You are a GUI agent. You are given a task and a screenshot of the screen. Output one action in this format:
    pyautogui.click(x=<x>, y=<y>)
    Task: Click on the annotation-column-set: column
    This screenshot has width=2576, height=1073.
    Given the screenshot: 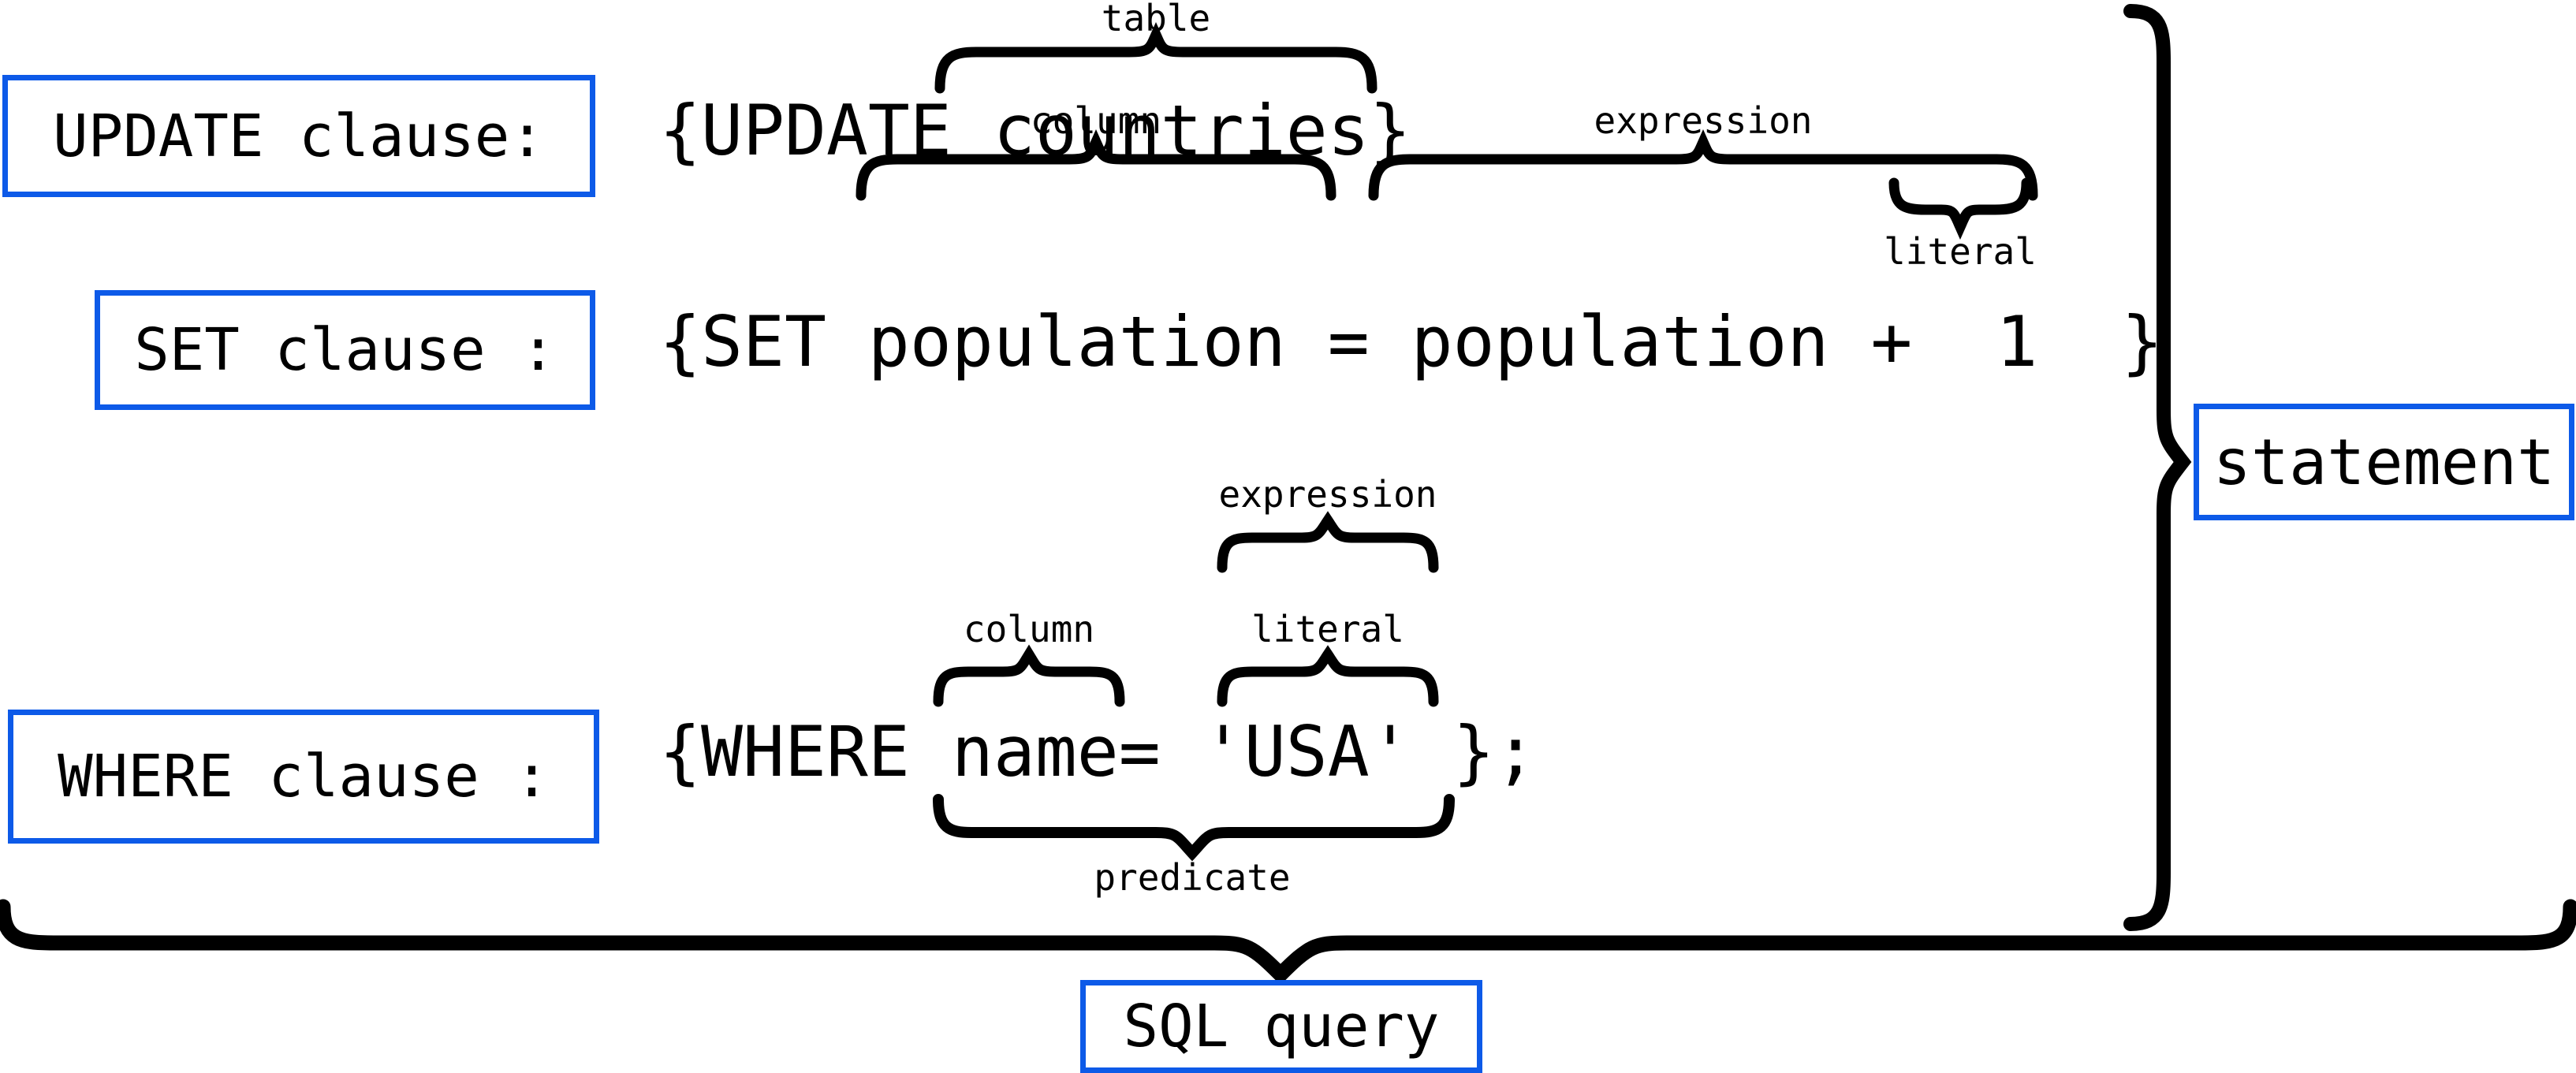 What is the action you would take?
    pyautogui.click(x=1096, y=120)
    